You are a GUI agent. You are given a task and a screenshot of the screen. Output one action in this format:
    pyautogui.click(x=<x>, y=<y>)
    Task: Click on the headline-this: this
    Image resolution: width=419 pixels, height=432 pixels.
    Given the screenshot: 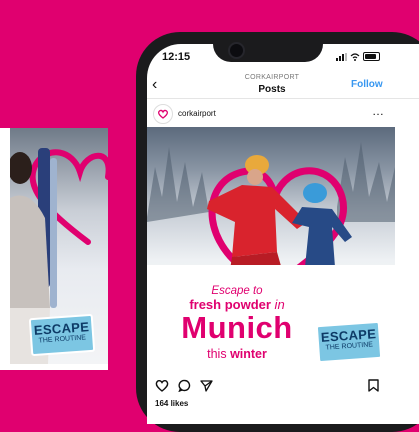 What is the action you would take?
    pyautogui.click(x=219, y=354)
    